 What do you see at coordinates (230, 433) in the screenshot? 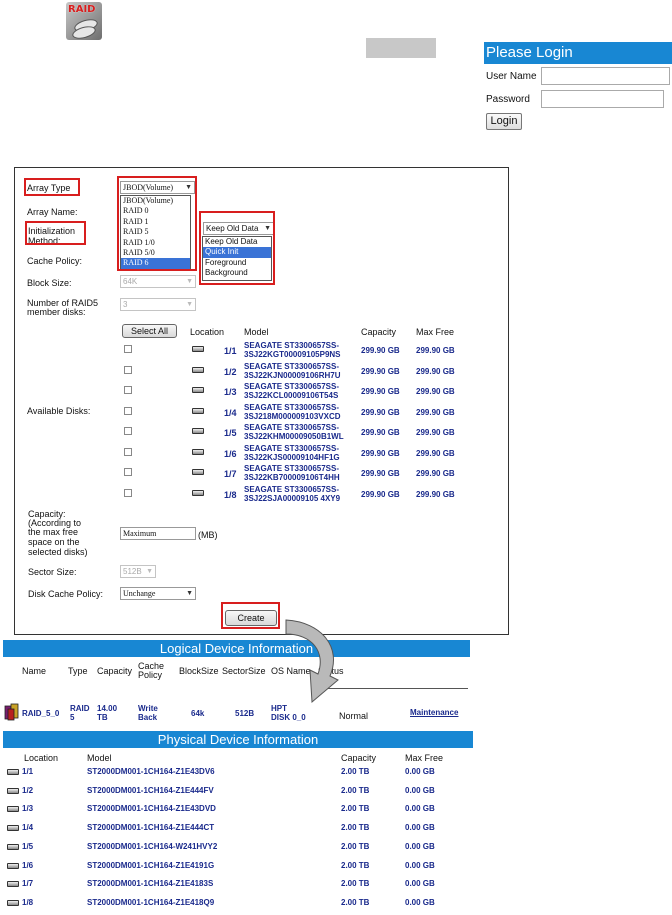
I see `disk-location: 1/5` at bounding box center [230, 433].